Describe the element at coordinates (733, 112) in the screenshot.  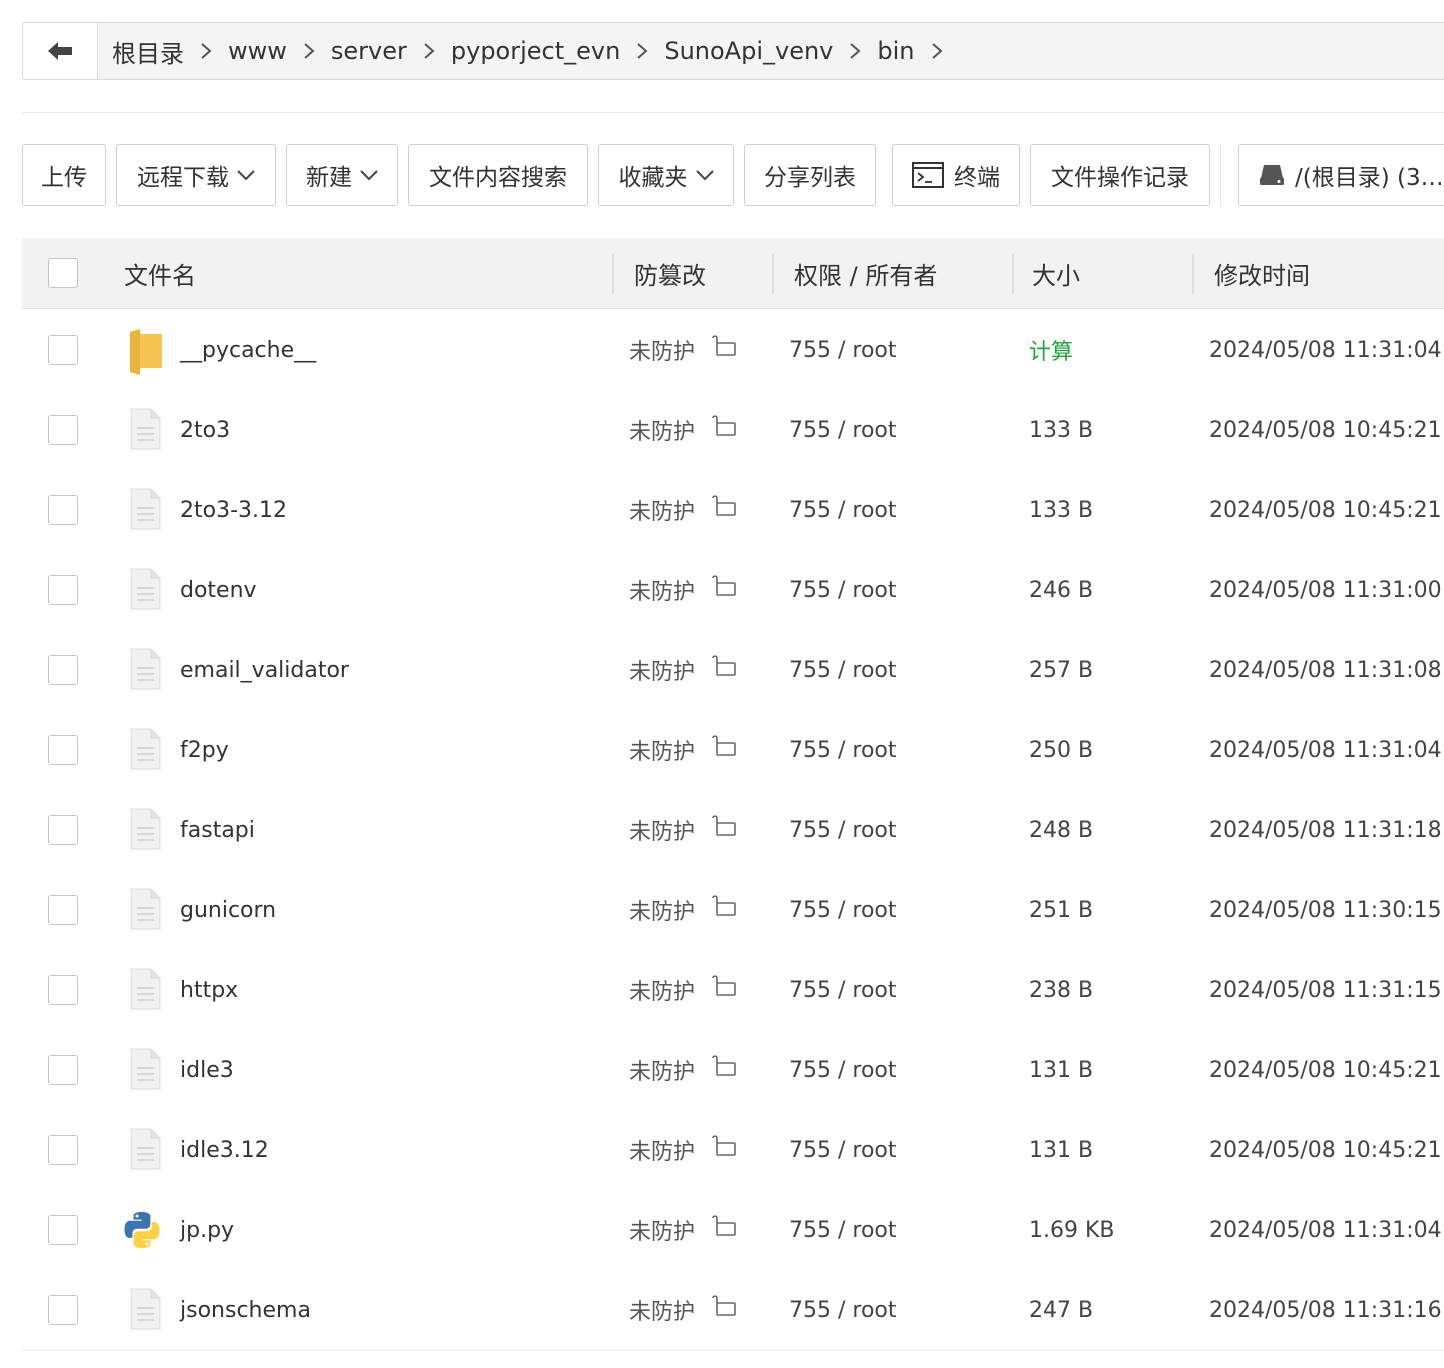
I see `divider` at that location.